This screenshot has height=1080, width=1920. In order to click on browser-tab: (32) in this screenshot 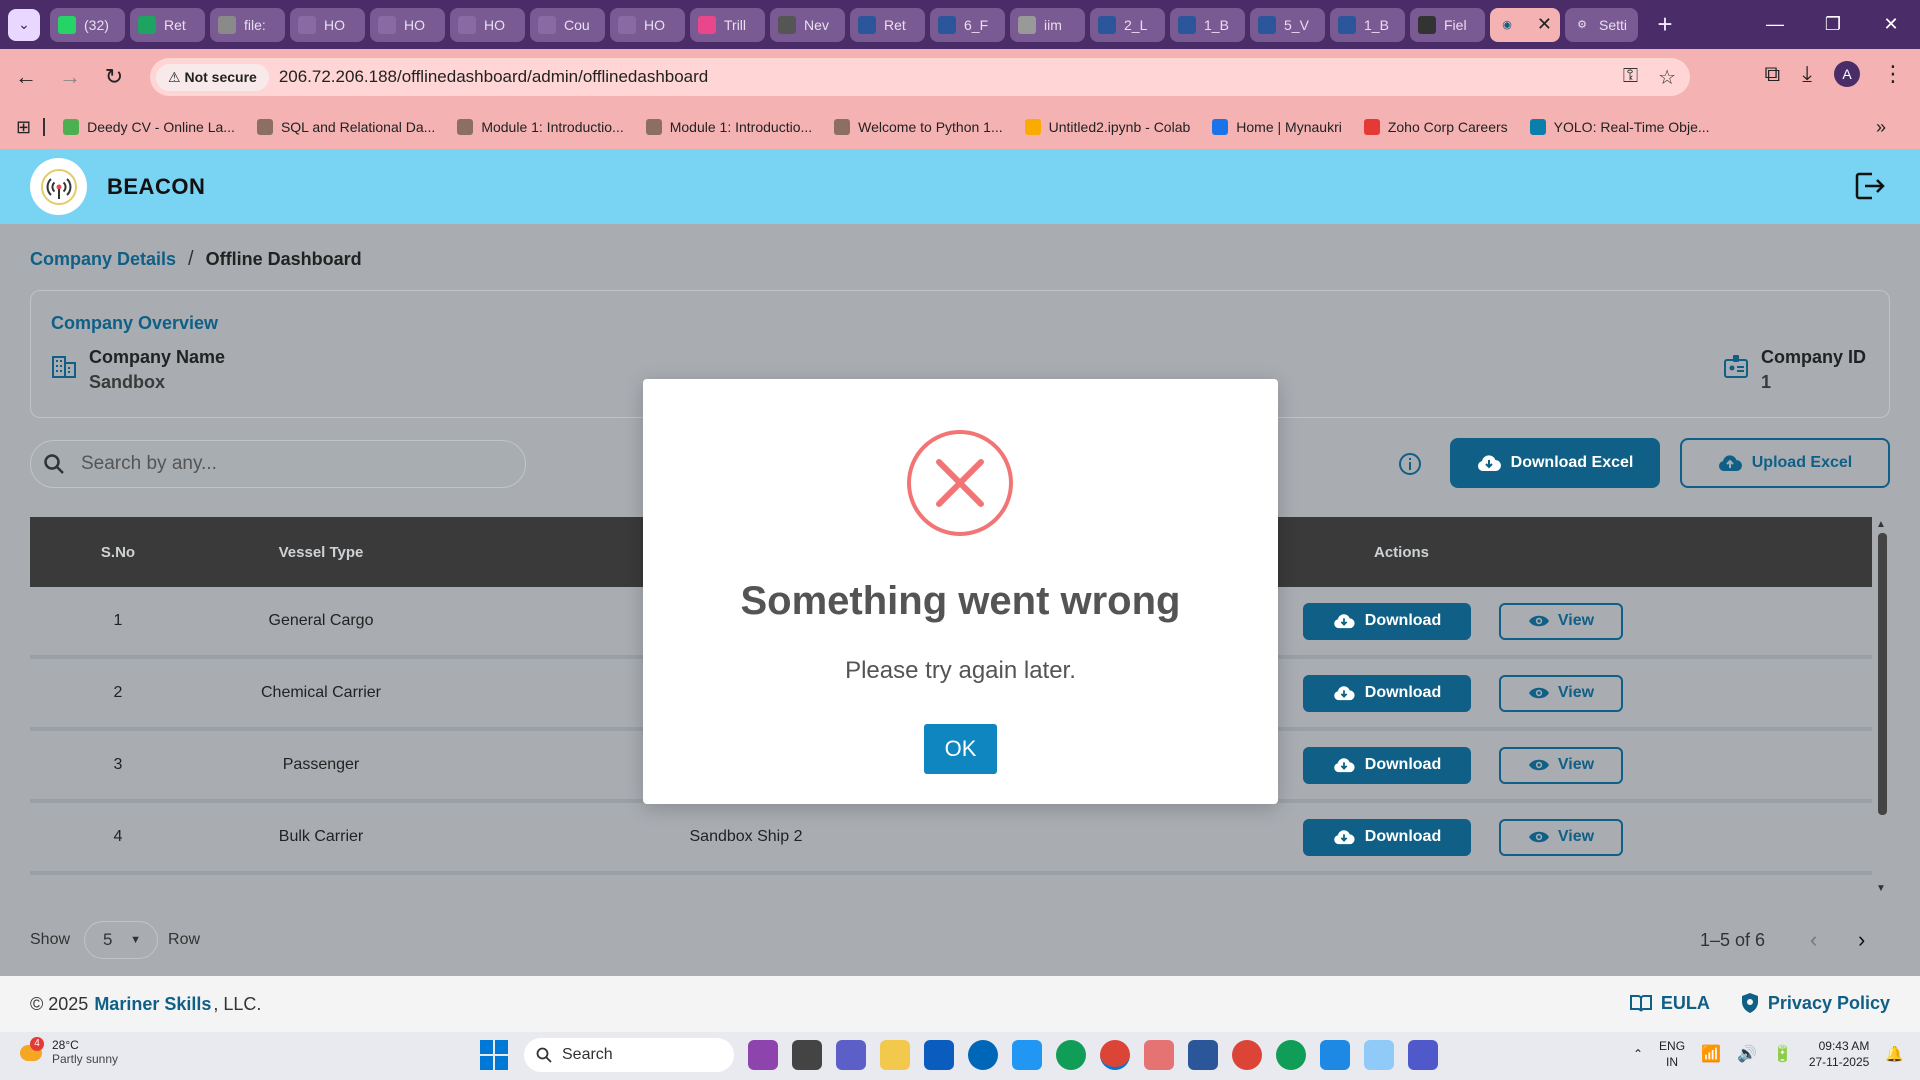, I will do `click(87, 24)`.